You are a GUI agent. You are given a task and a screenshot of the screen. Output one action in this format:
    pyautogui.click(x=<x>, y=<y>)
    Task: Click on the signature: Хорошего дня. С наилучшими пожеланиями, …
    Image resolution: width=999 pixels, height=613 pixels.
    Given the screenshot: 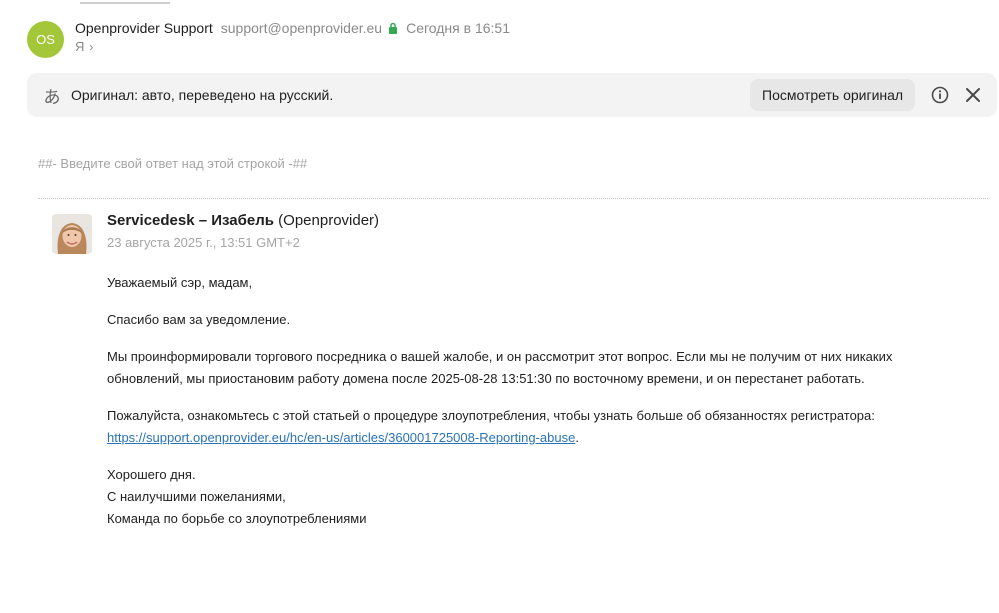 What is the action you would take?
    pyautogui.click(x=537, y=497)
    